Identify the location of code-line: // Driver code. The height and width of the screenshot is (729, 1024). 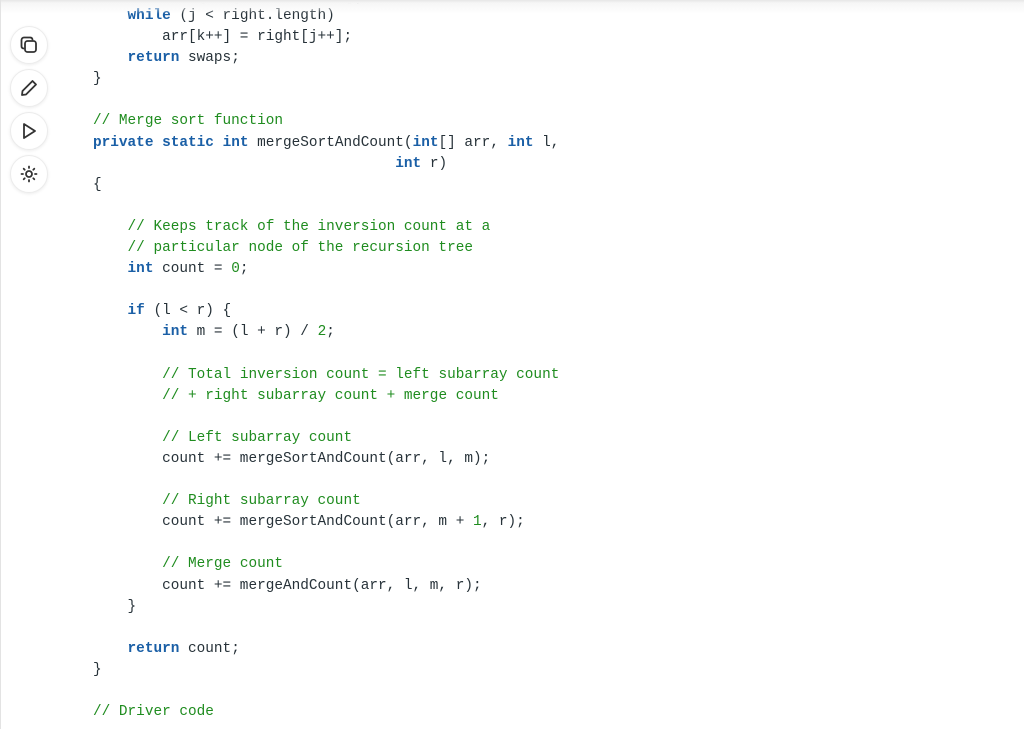
(326, 712).